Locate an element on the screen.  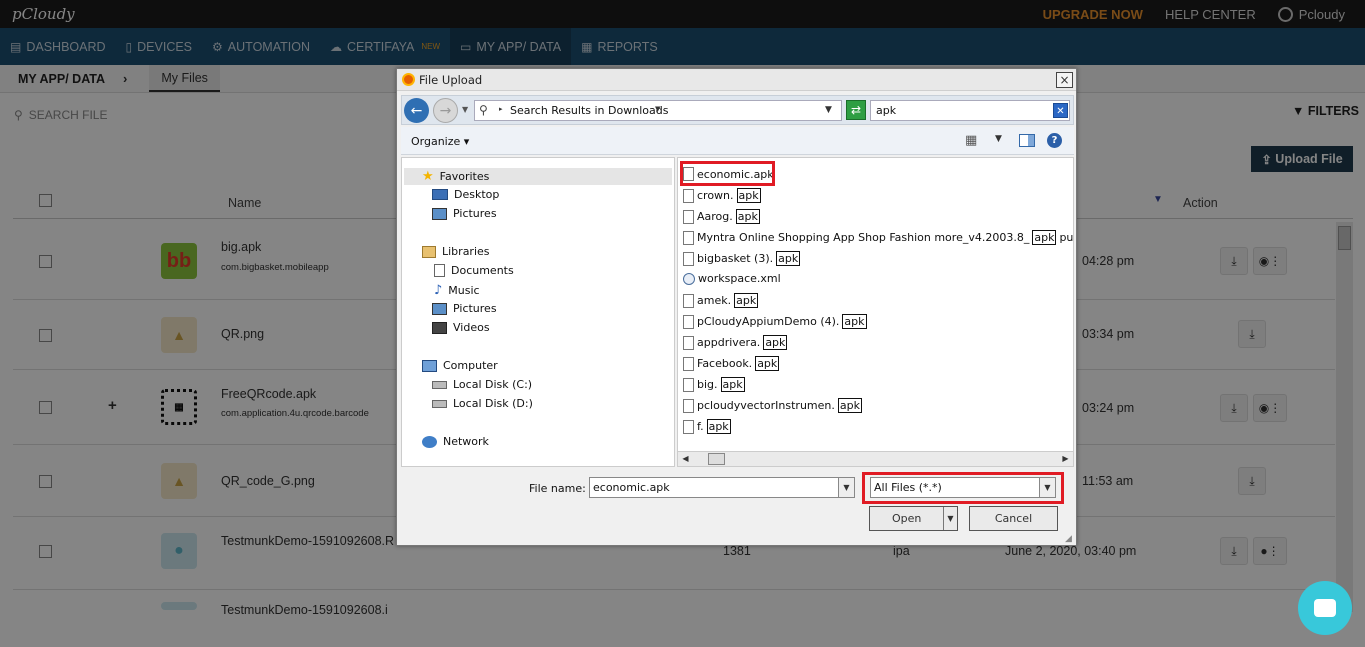
open-button: Open ▼ is located at coordinates (913, 518).